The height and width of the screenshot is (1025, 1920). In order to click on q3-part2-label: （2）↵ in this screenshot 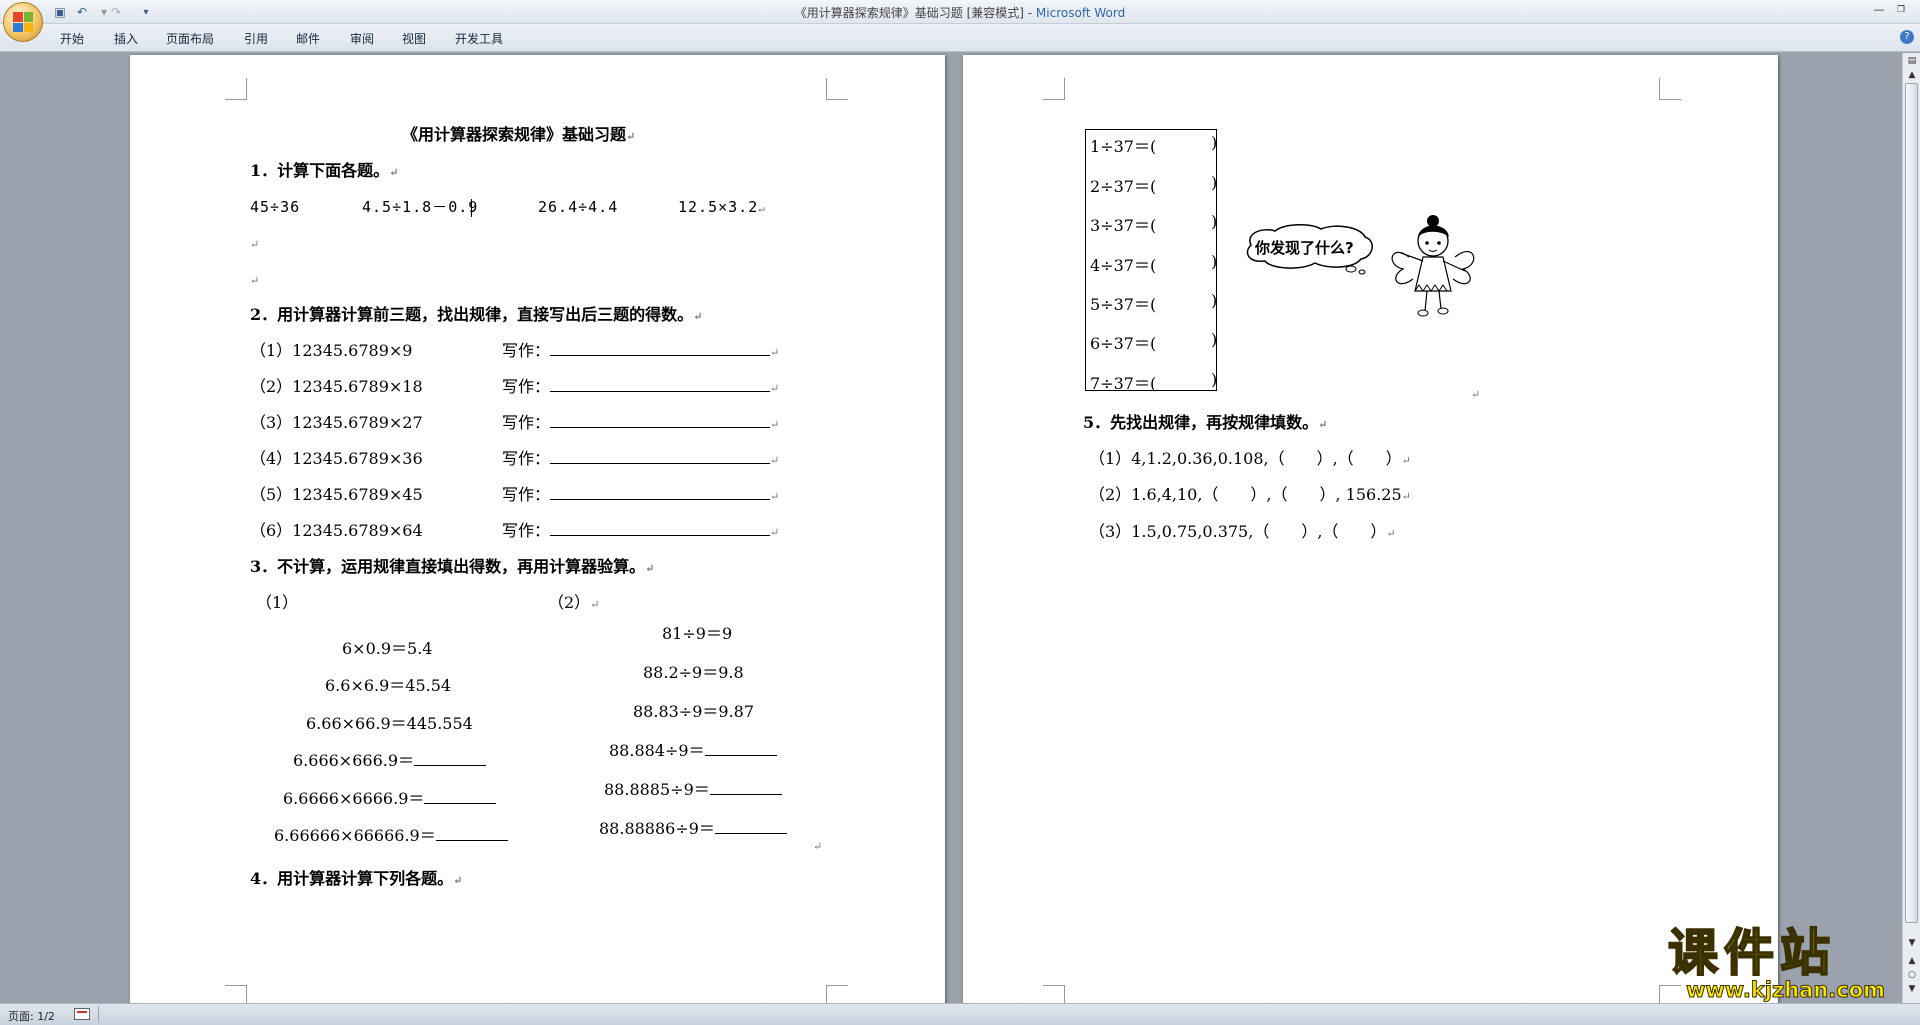, I will do `click(574, 602)`.